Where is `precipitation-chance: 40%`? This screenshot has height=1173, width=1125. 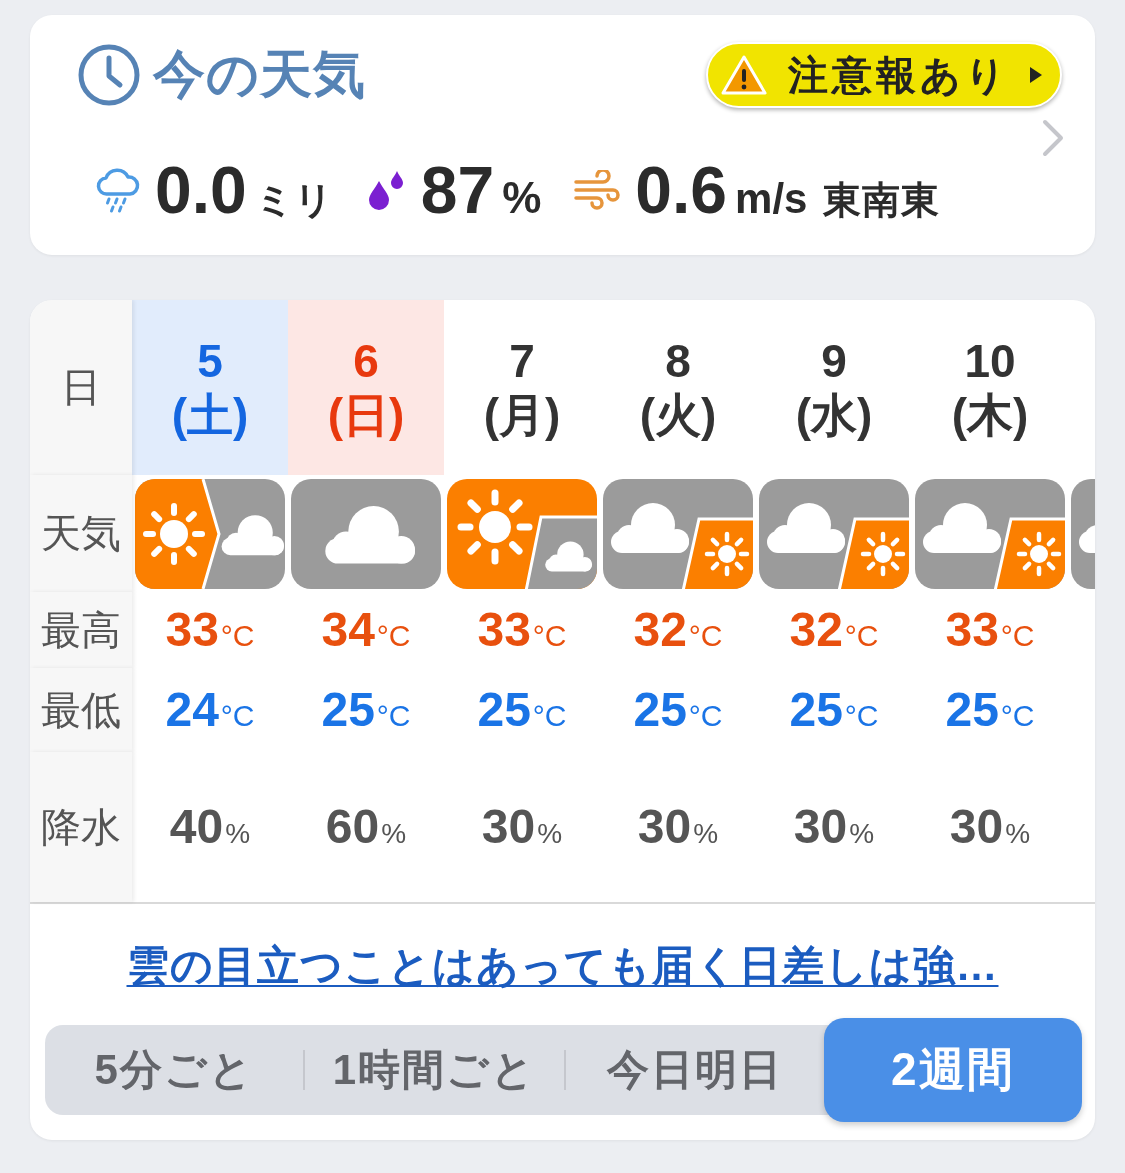 precipitation-chance: 40% is located at coordinates (210, 827).